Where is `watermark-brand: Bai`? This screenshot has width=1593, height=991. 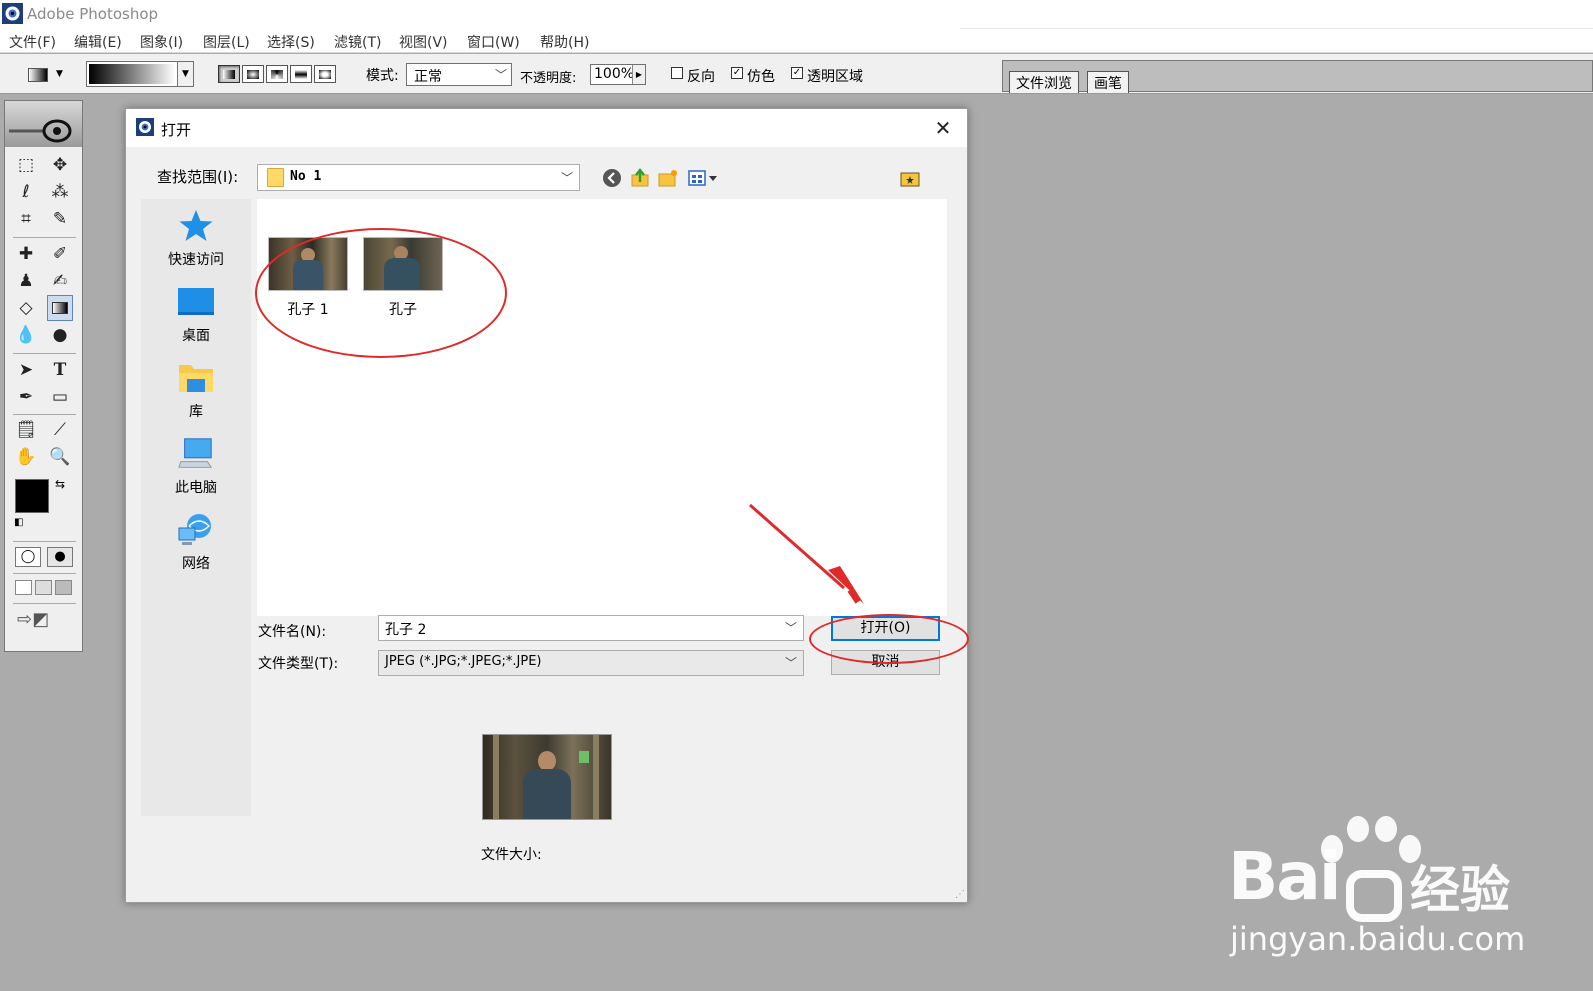
watermark-brand: Bai is located at coordinates (1284, 876).